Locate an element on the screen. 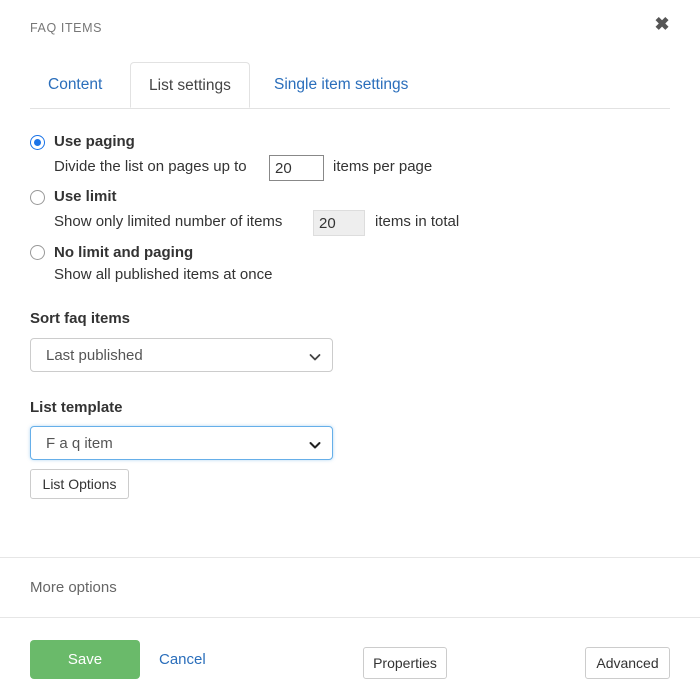 The width and height of the screenshot is (700, 700). page-title: FAQ ITEMS is located at coordinates (66, 28).